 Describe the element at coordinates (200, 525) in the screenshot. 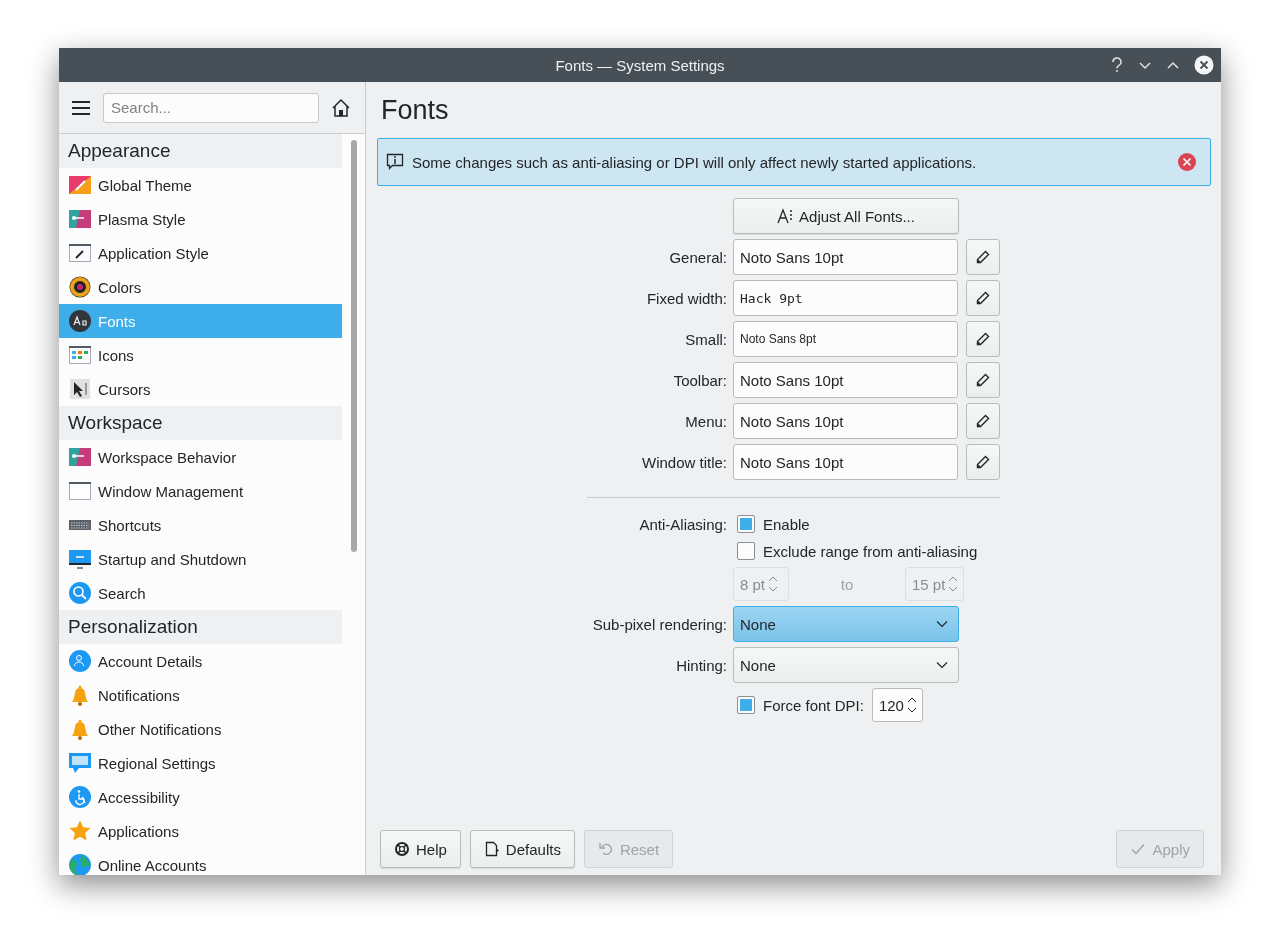

I see `sidebar-item: Shortcuts` at that location.